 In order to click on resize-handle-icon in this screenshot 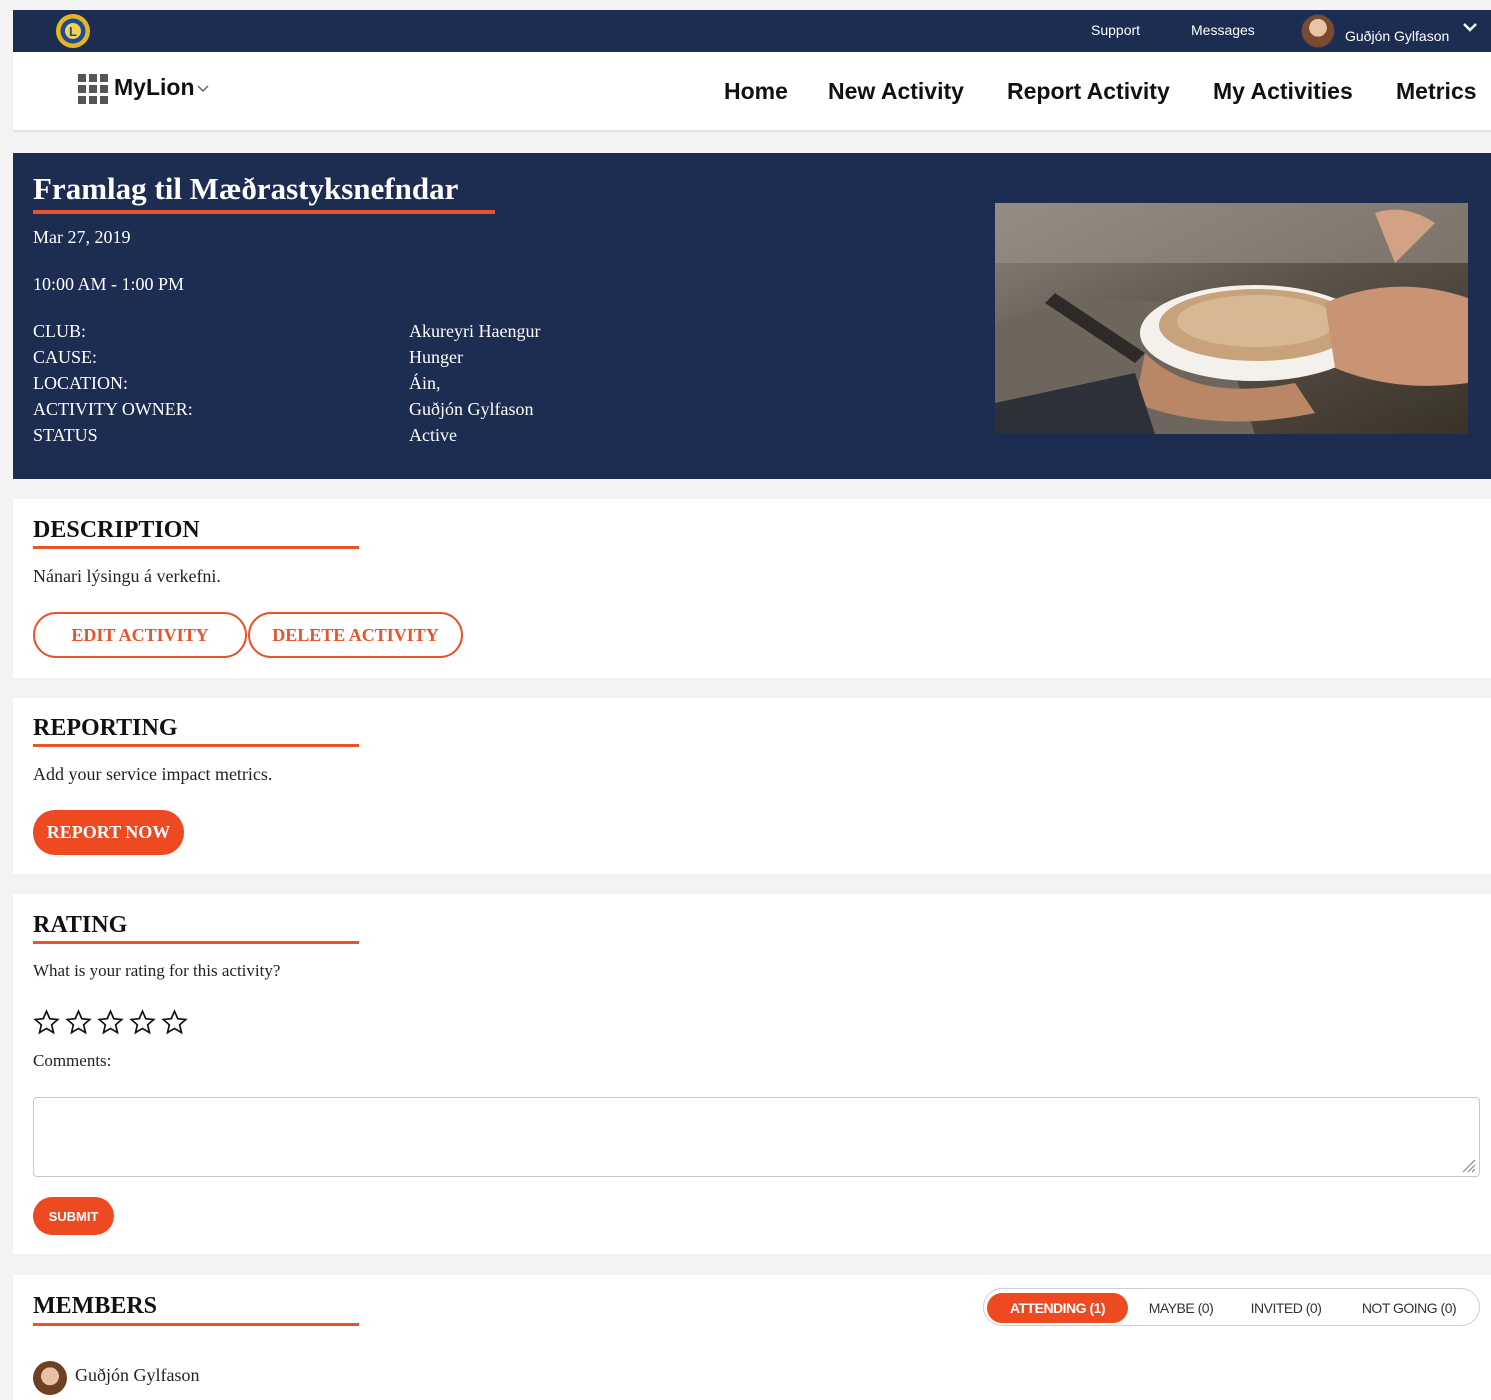, I will do `click(1468, 1165)`.